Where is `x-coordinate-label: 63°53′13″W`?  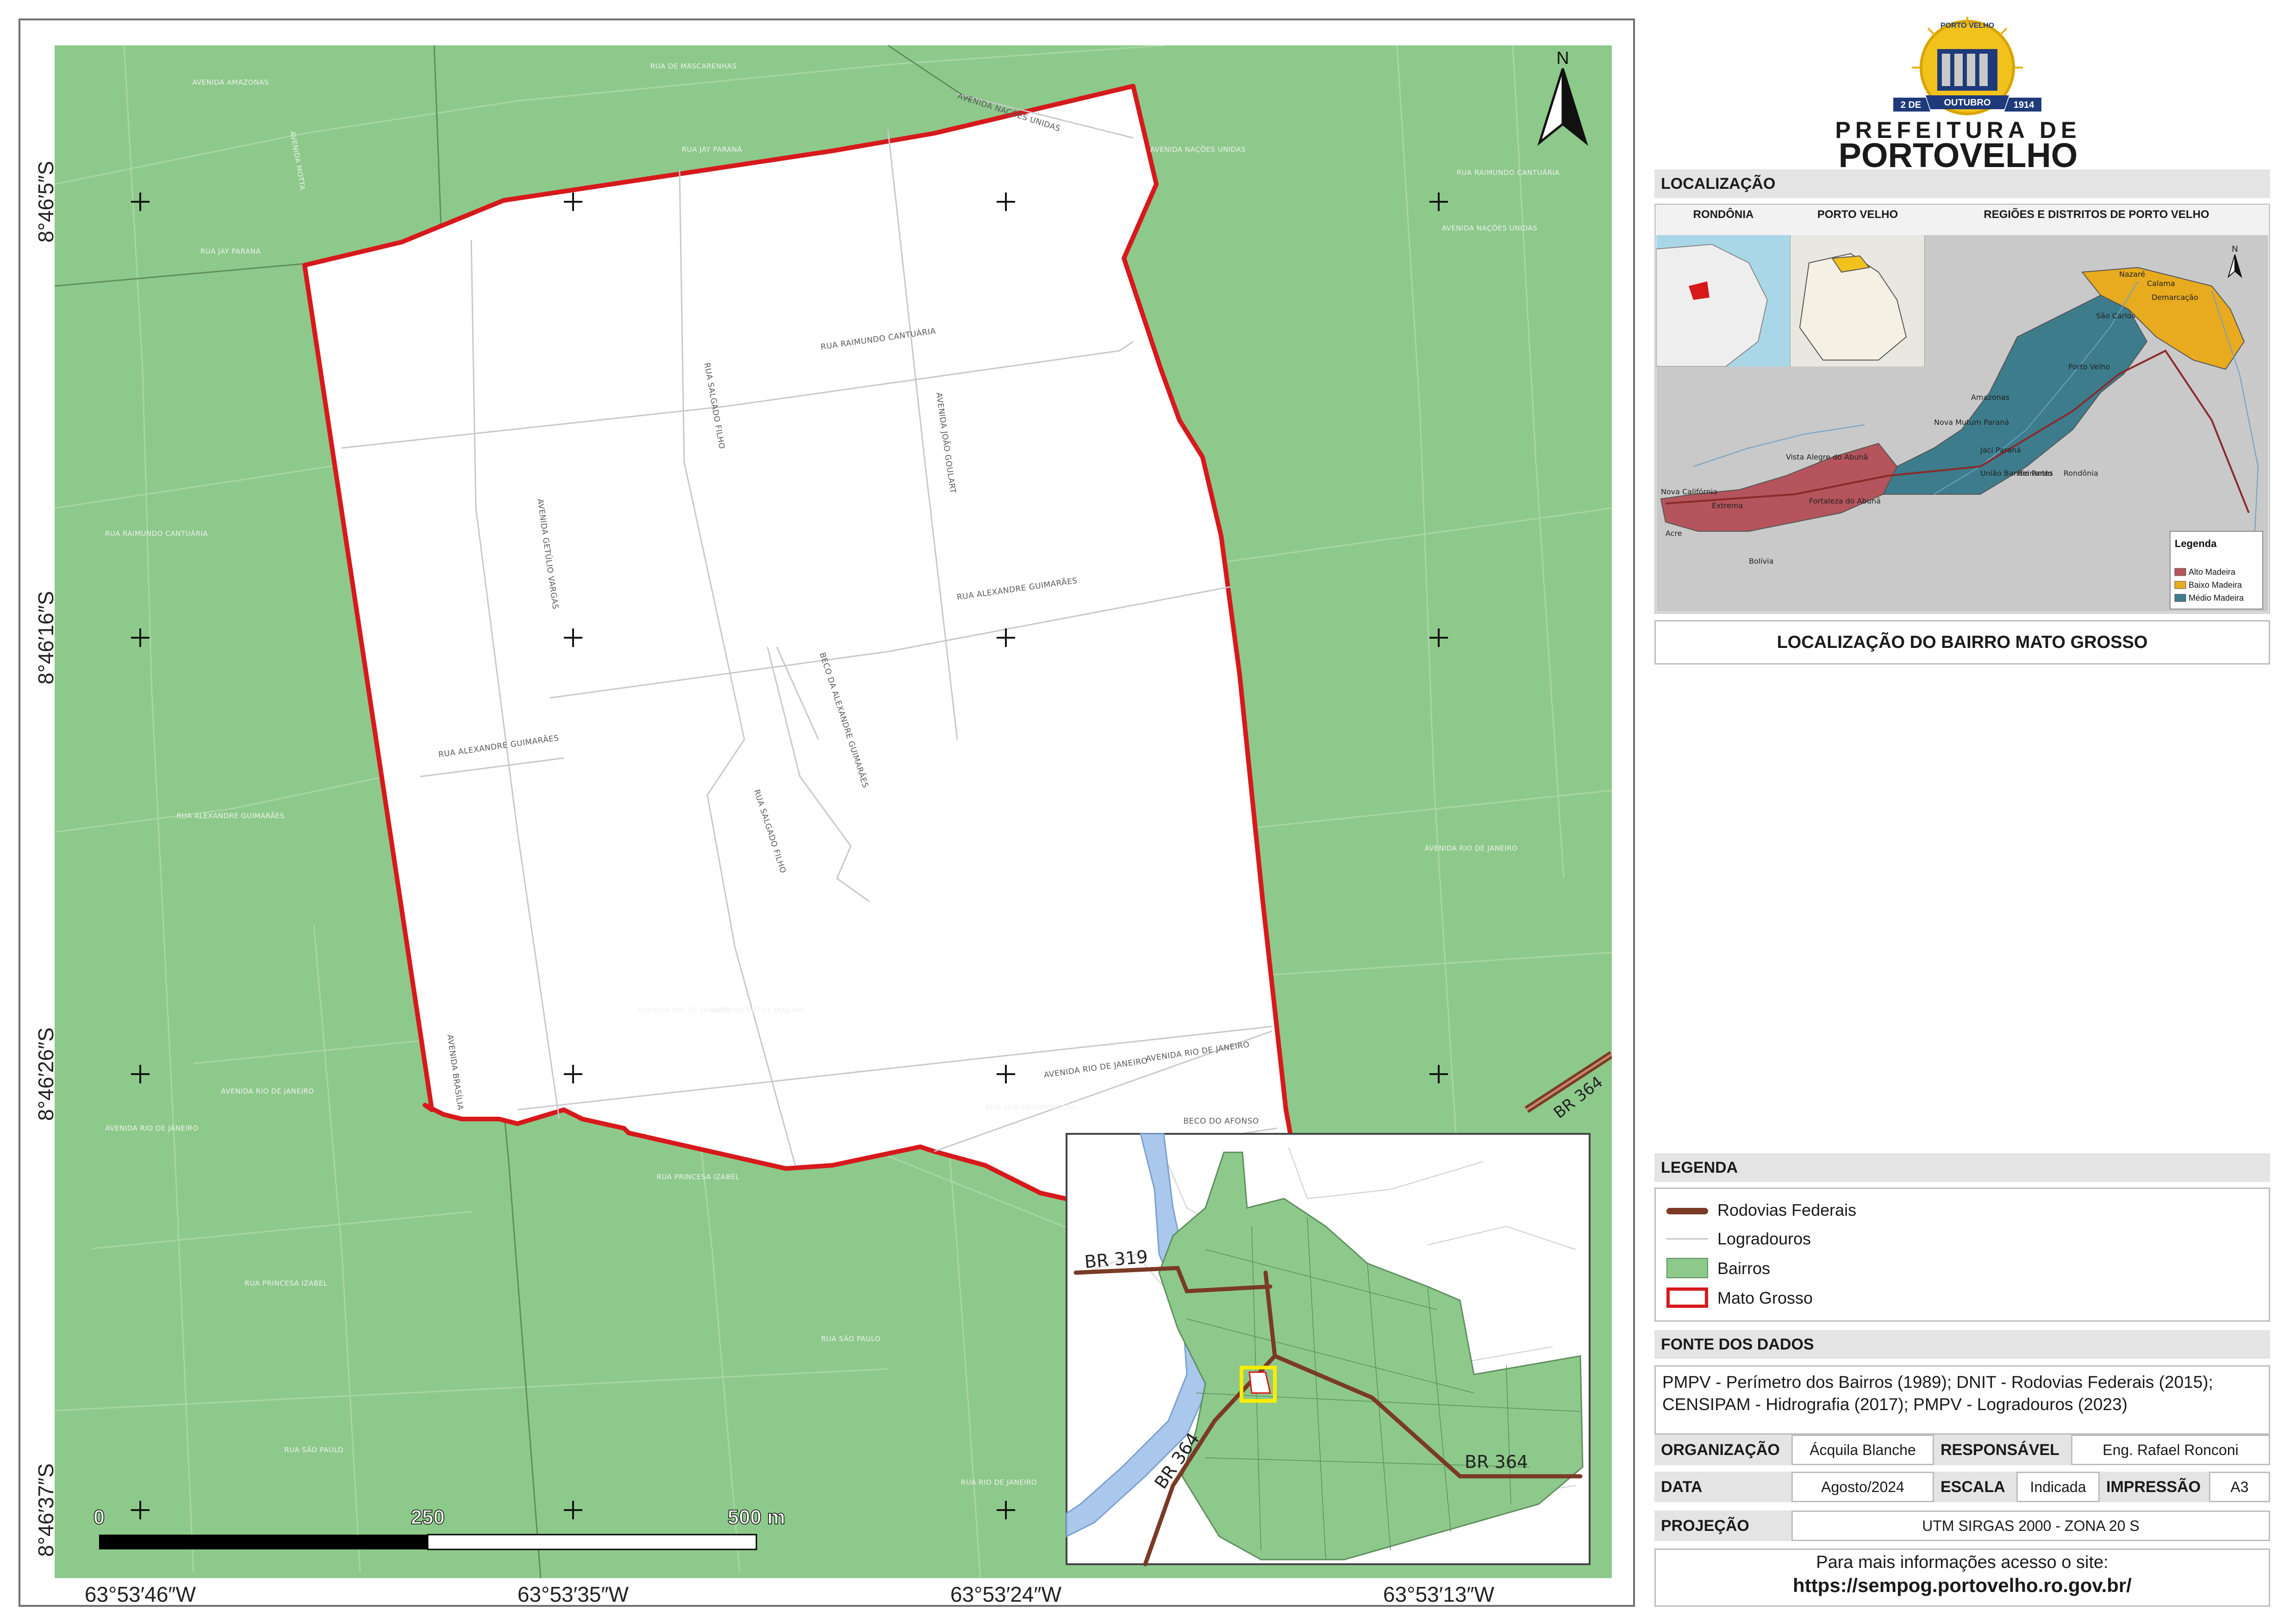
x-coordinate-label: 63°53′13″W is located at coordinates (1439, 1594).